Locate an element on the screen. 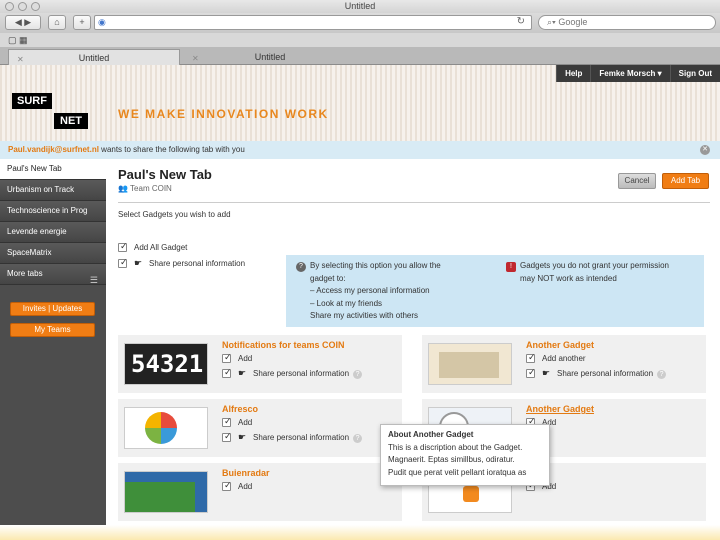 The image size is (720, 540). counter-digits: 54321 is located at coordinates (167, 364).